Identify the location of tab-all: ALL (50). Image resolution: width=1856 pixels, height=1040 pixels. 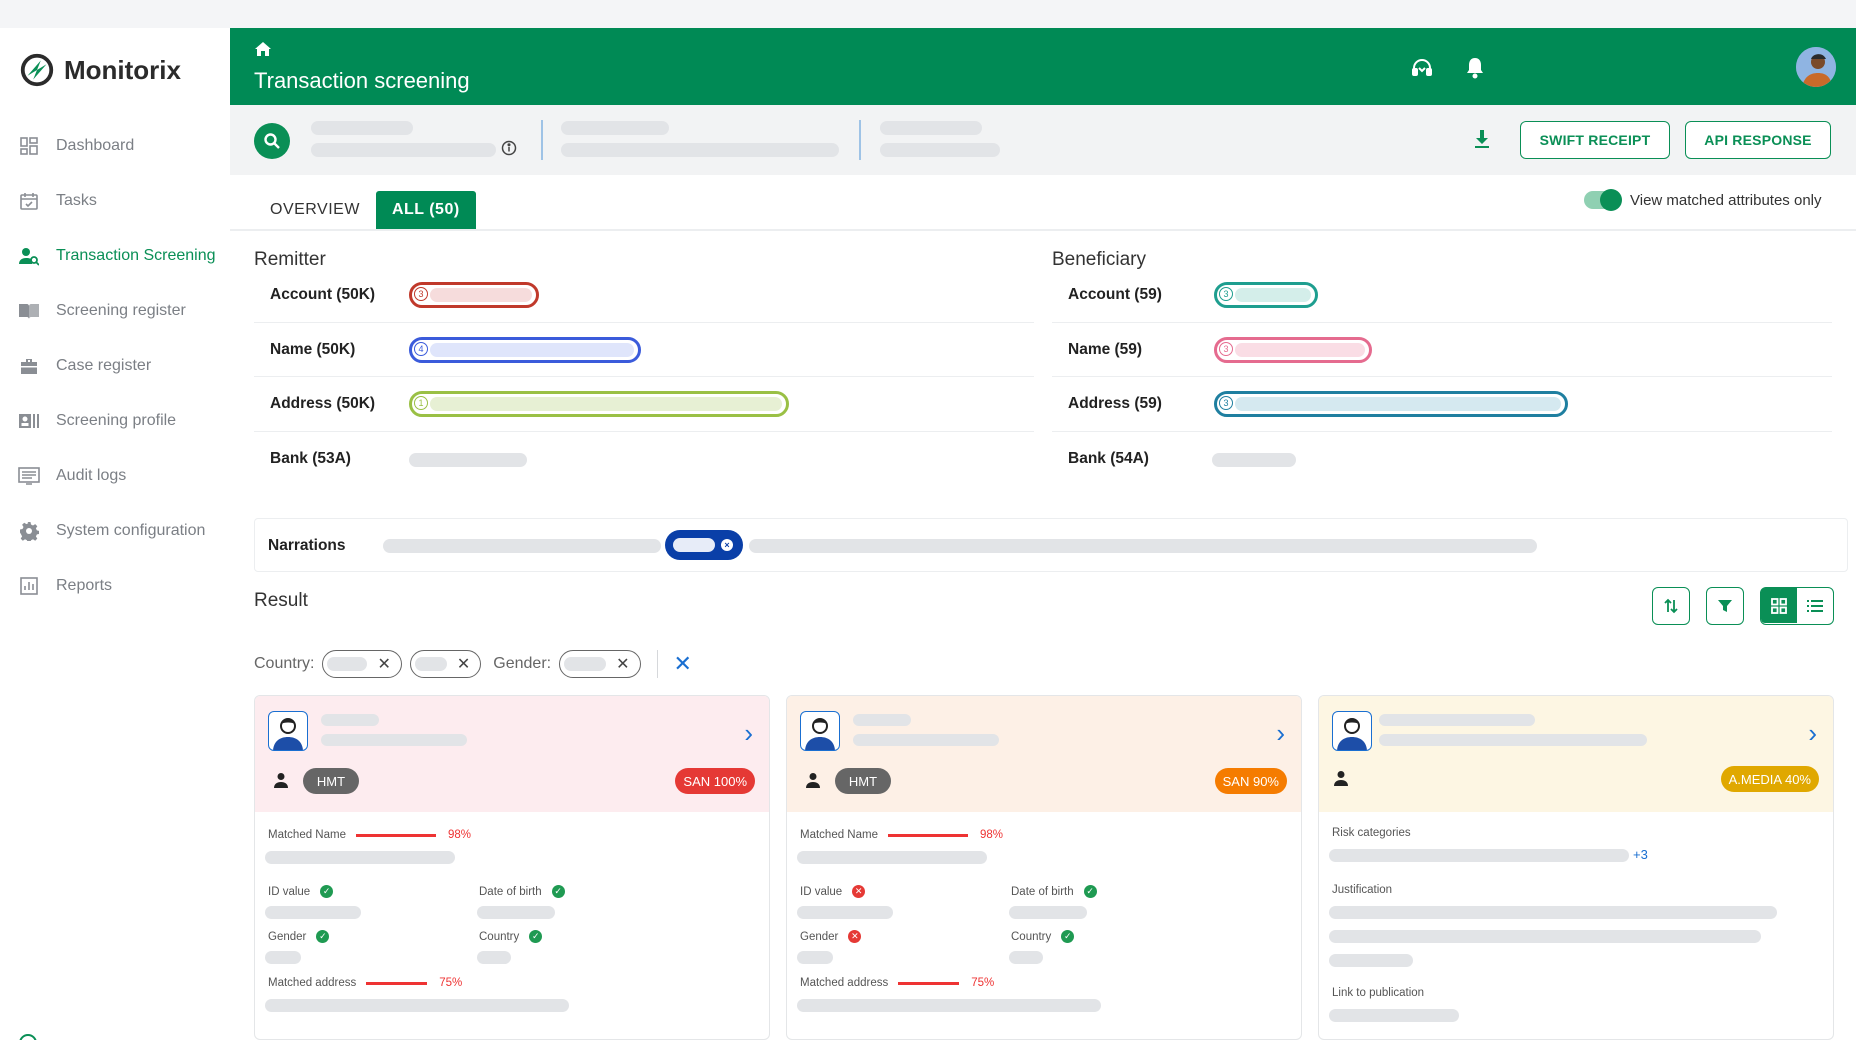
(425, 210).